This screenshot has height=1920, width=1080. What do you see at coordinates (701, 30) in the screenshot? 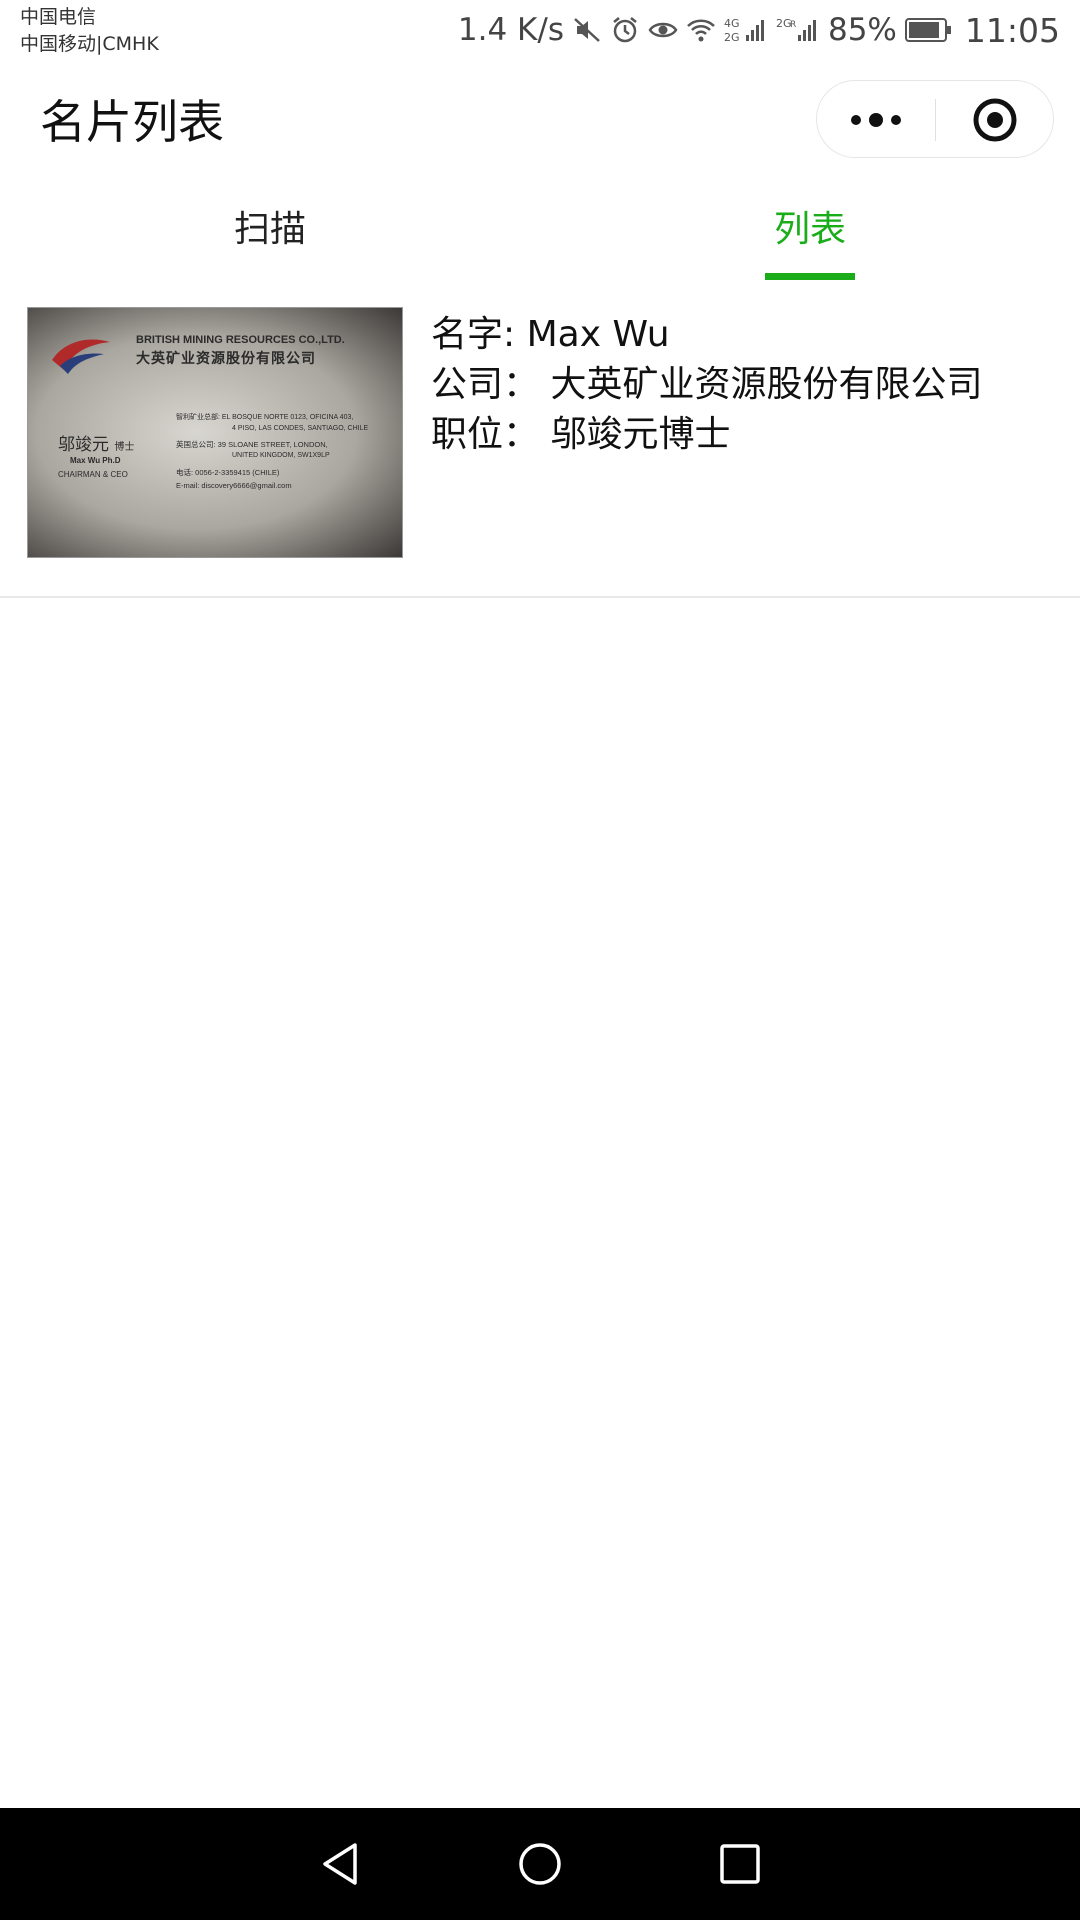
I see `wifi-icon` at bounding box center [701, 30].